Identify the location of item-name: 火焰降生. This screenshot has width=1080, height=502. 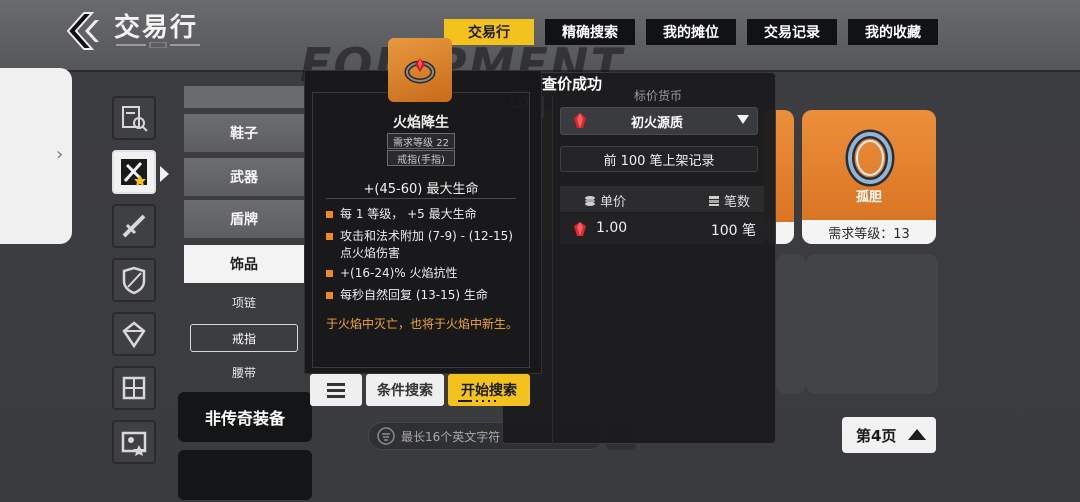
(421, 123).